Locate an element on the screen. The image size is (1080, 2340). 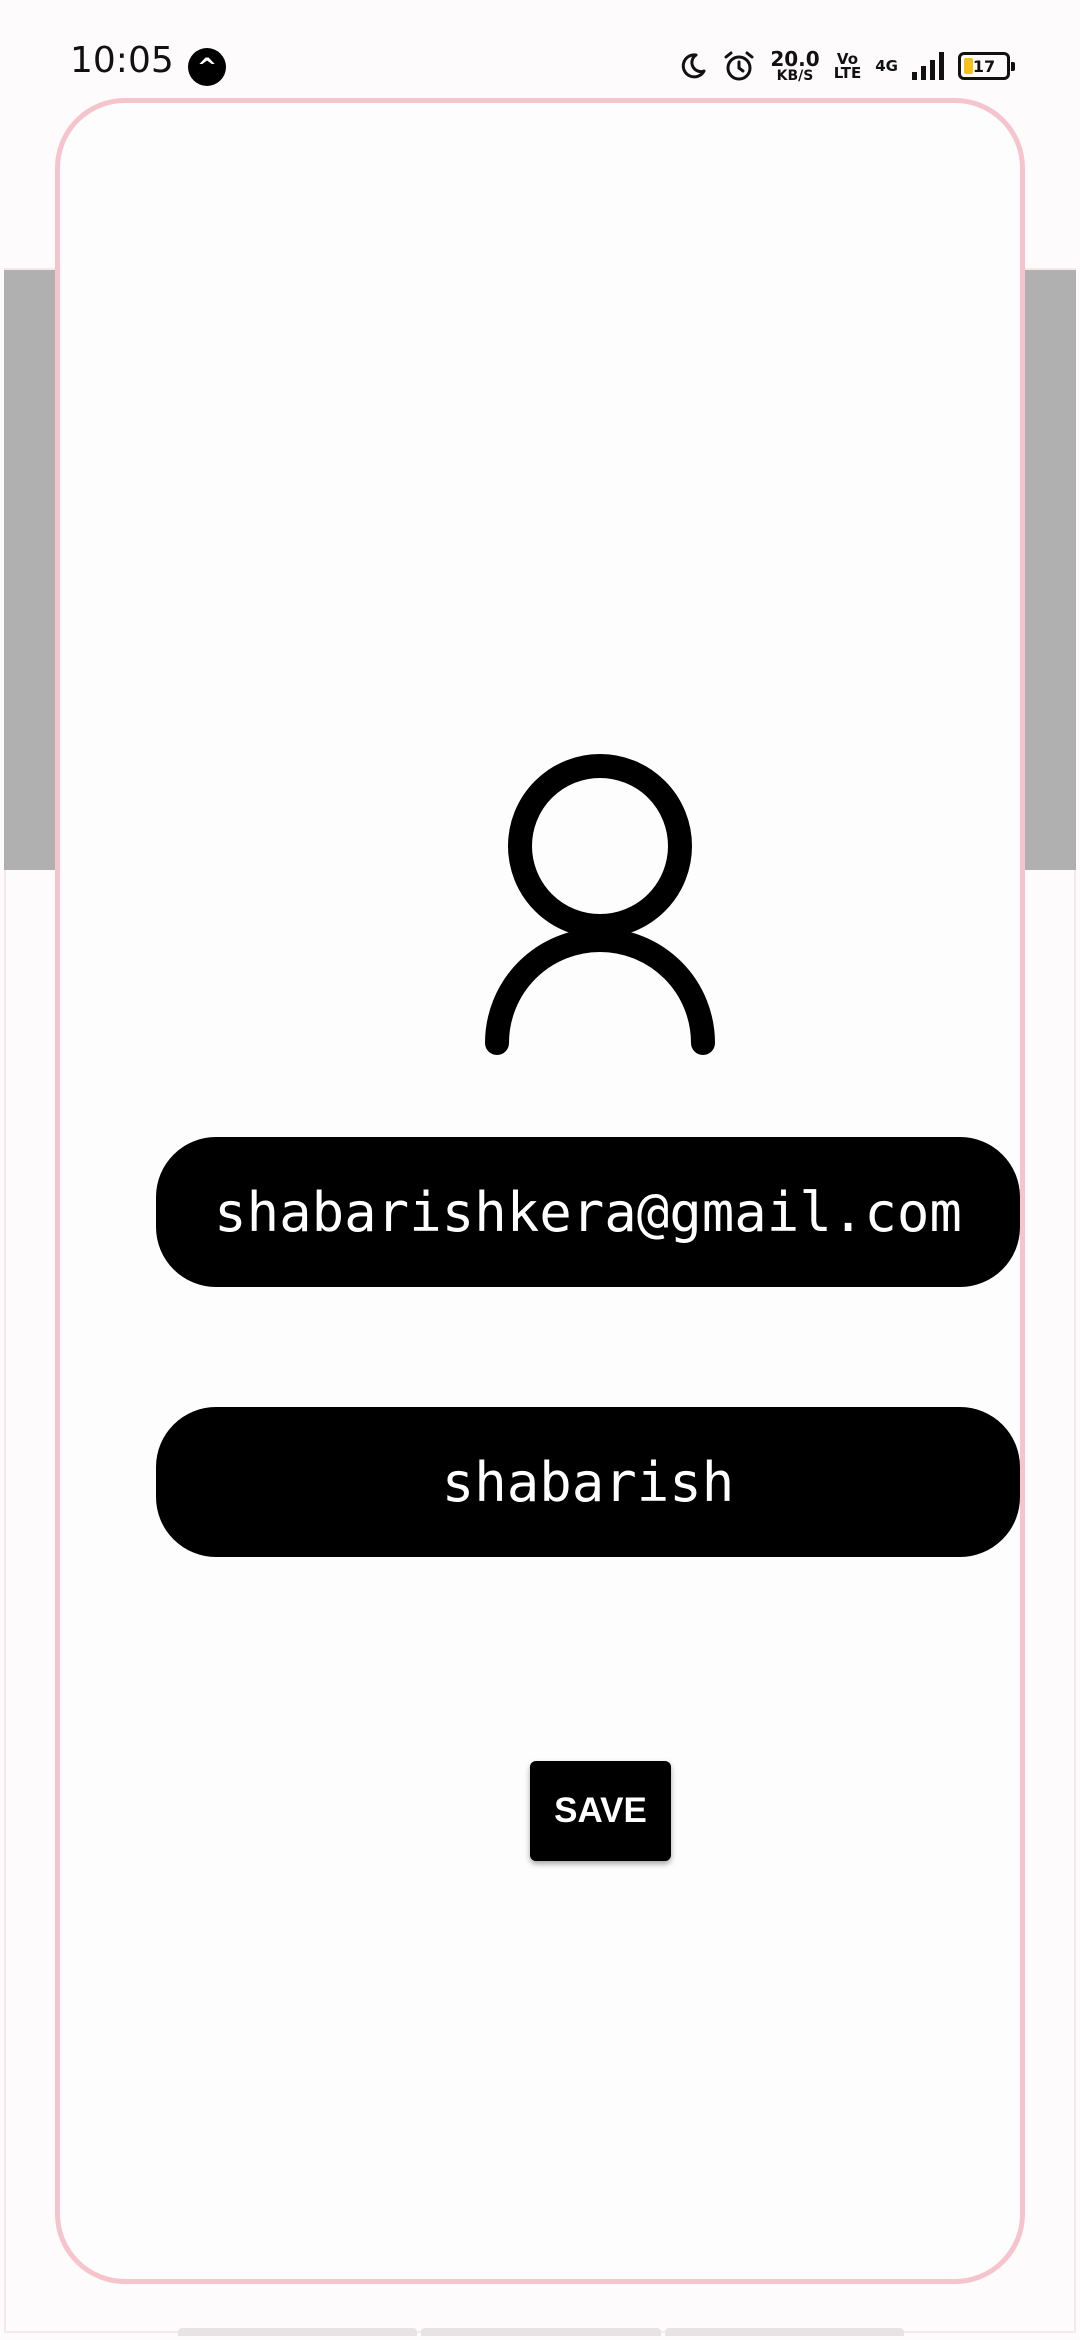
save-button: SAVE is located at coordinates (600, 1811).